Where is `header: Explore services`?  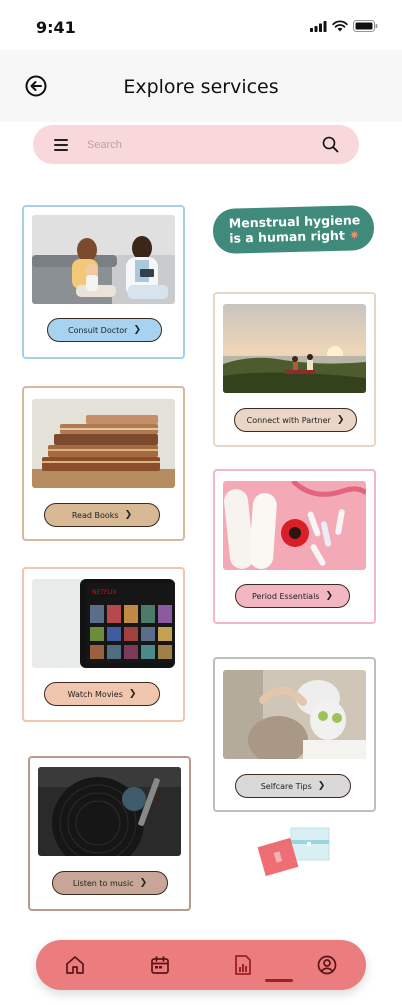 header: Explore services is located at coordinates (201, 86).